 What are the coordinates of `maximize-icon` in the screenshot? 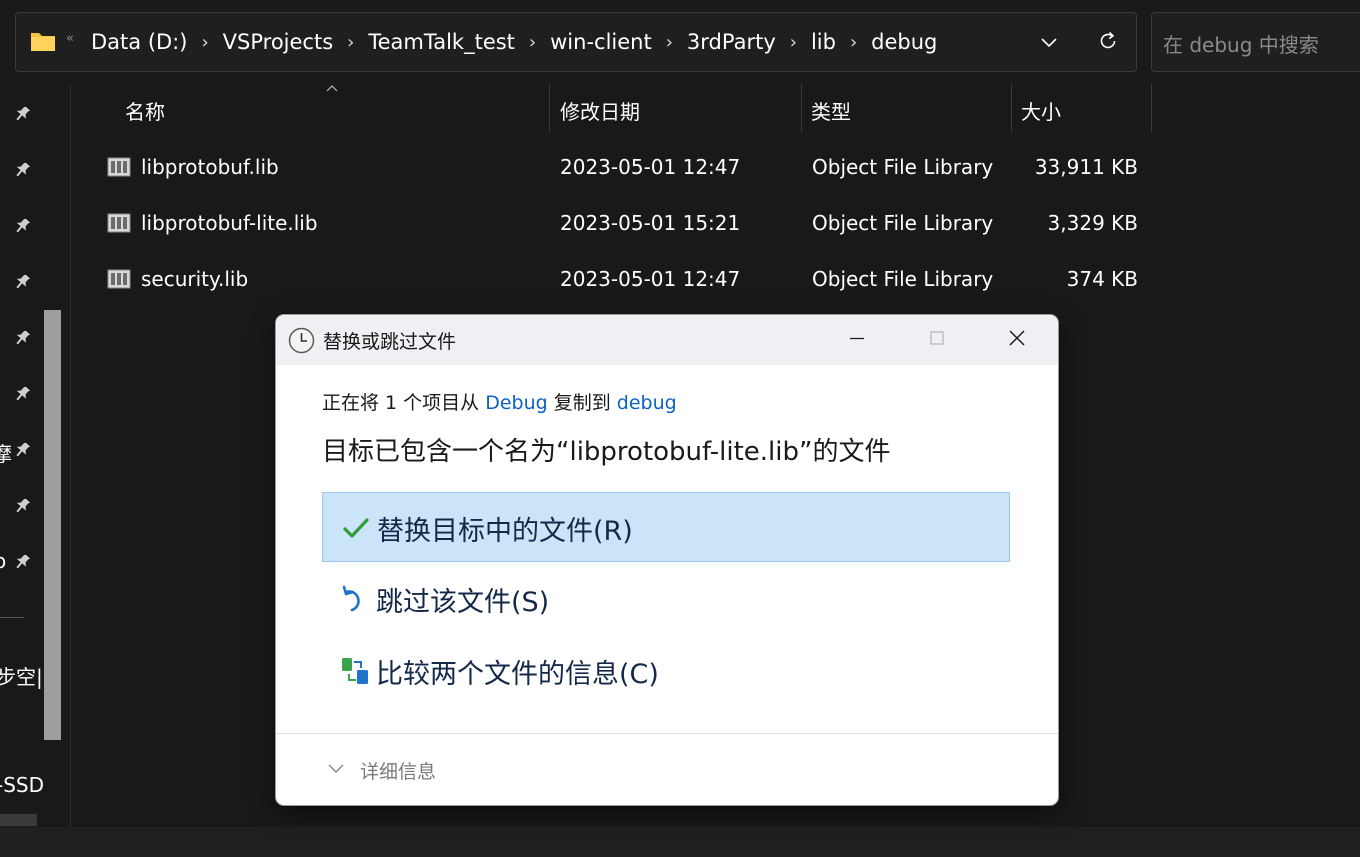 It's located at (937, 338).